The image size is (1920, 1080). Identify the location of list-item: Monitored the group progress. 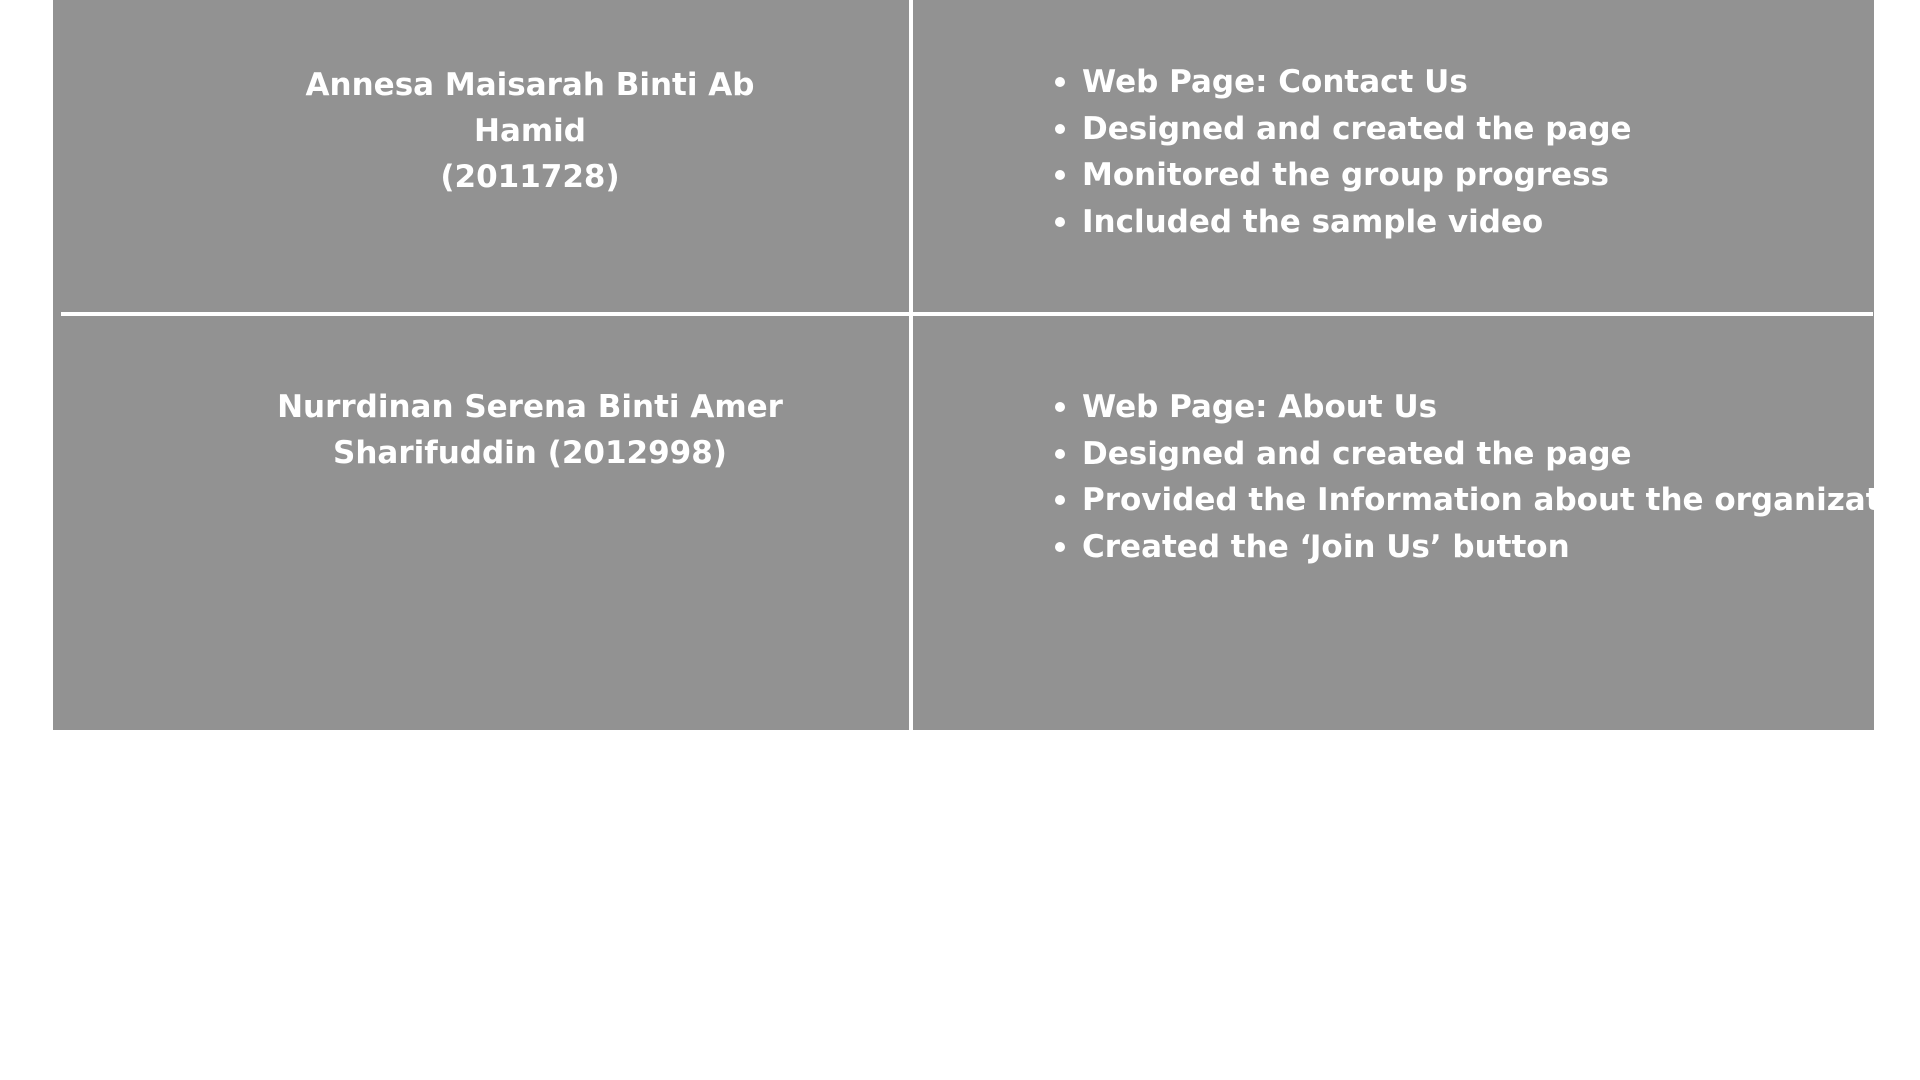
(1343, 175).